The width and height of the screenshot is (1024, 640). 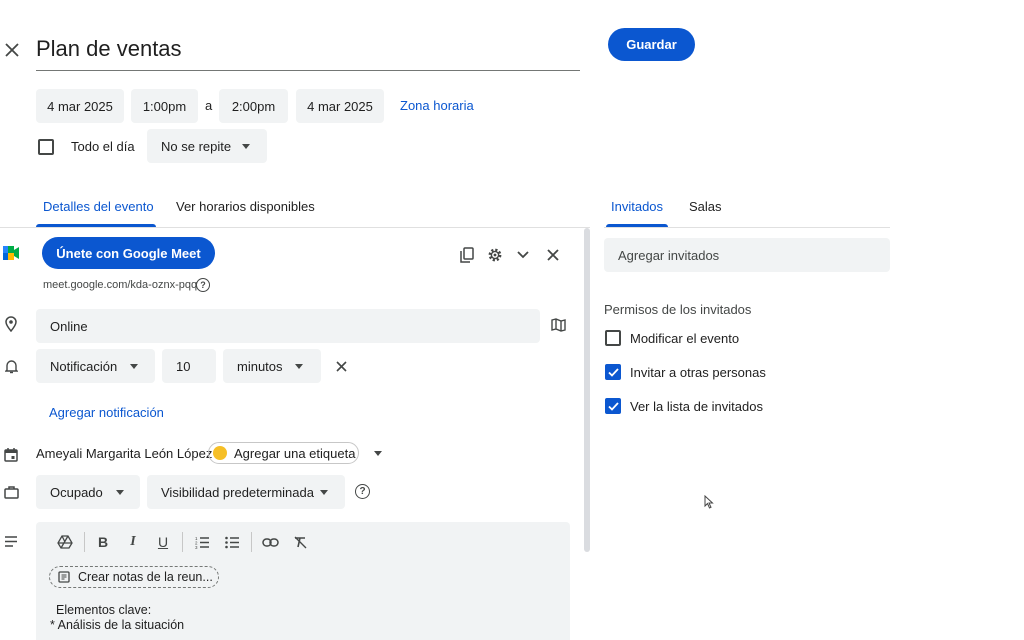 What do you see at coordinates (11, 492) in the screenshot?
I see `briefcase-icon` at bounding box center [11, 492].